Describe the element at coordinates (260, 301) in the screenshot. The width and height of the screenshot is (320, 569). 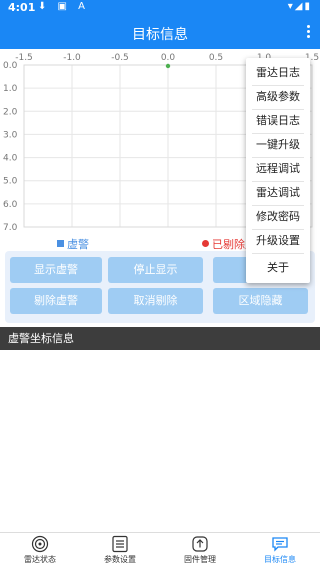
I see `area-hide-button: 区域隐藏` at that location.